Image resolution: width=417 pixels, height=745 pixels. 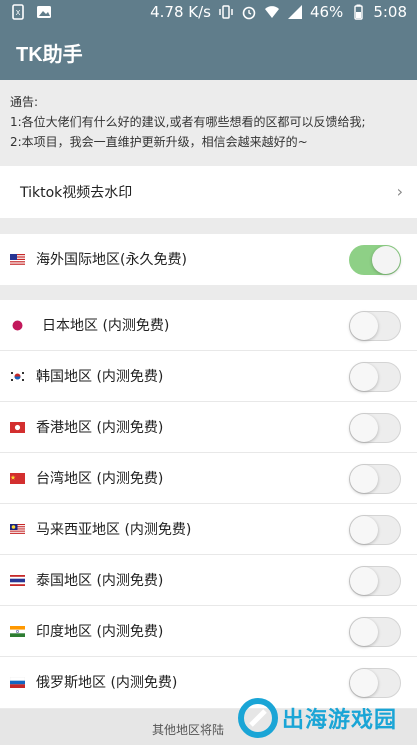 I want to click on watermark-logo-icon, so click(x=258, y=718).